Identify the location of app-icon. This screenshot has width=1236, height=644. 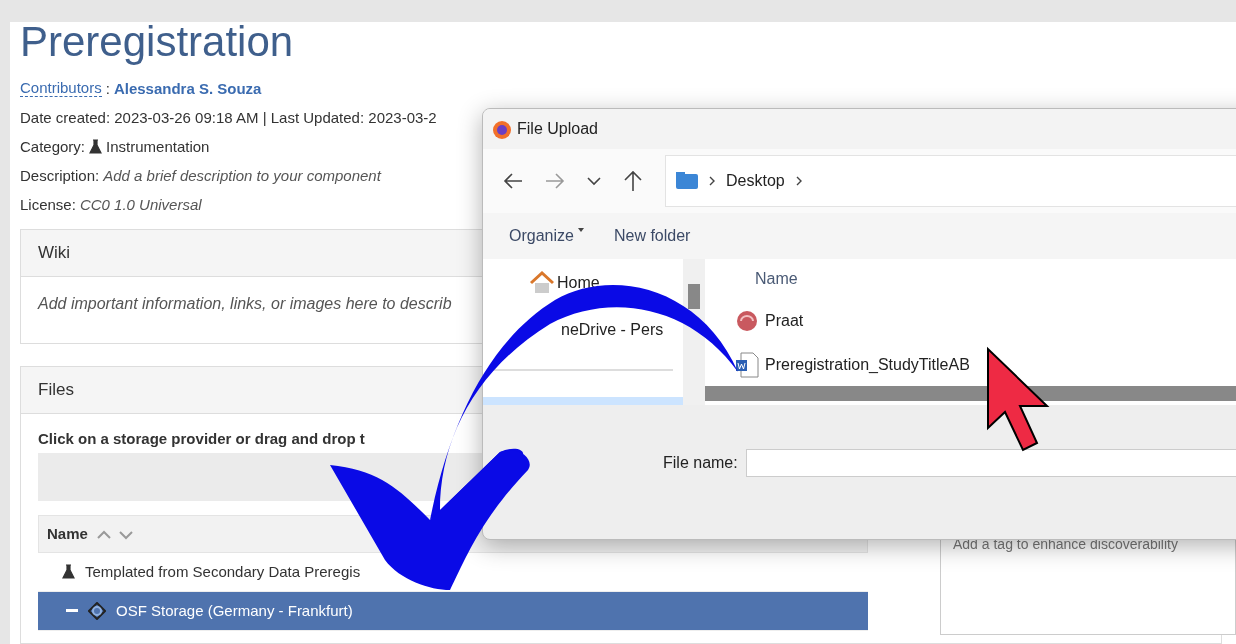
(747, 321).